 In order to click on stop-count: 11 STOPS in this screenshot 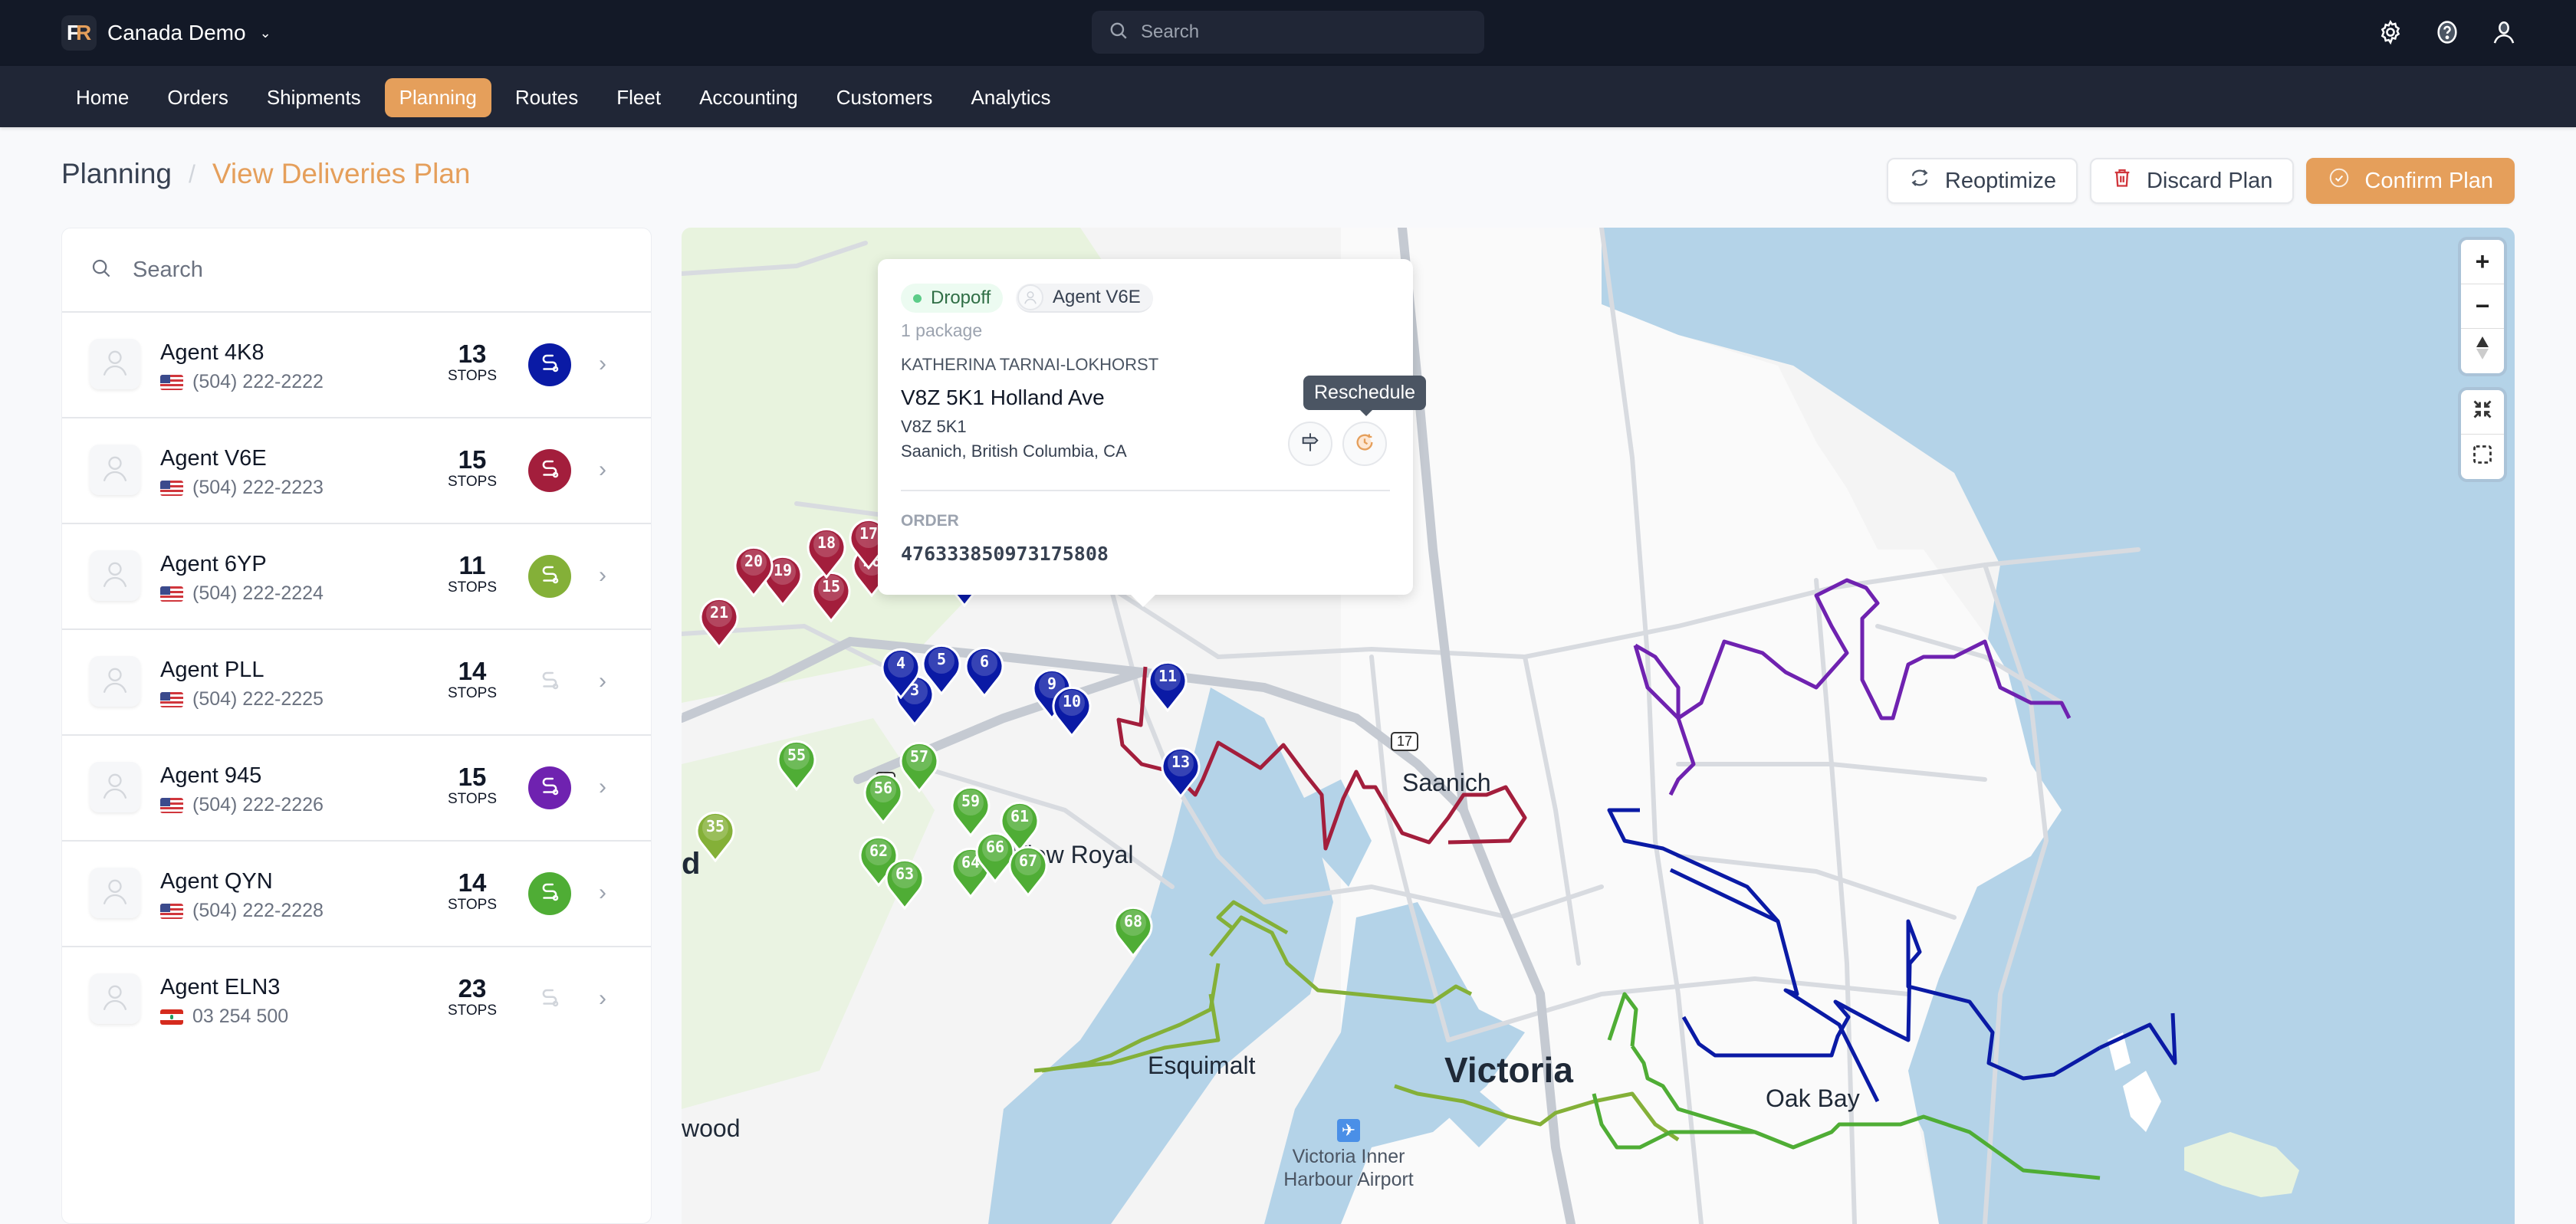, I will do `click(473, 573)`.